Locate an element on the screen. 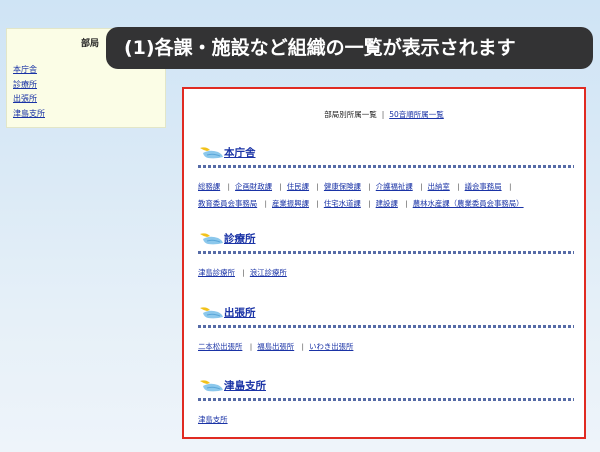 This screenshot has width=600, height=452. caption-banner: (1)各課・施設など組織の一覧が表示されます is located at coordinates (349, 48).